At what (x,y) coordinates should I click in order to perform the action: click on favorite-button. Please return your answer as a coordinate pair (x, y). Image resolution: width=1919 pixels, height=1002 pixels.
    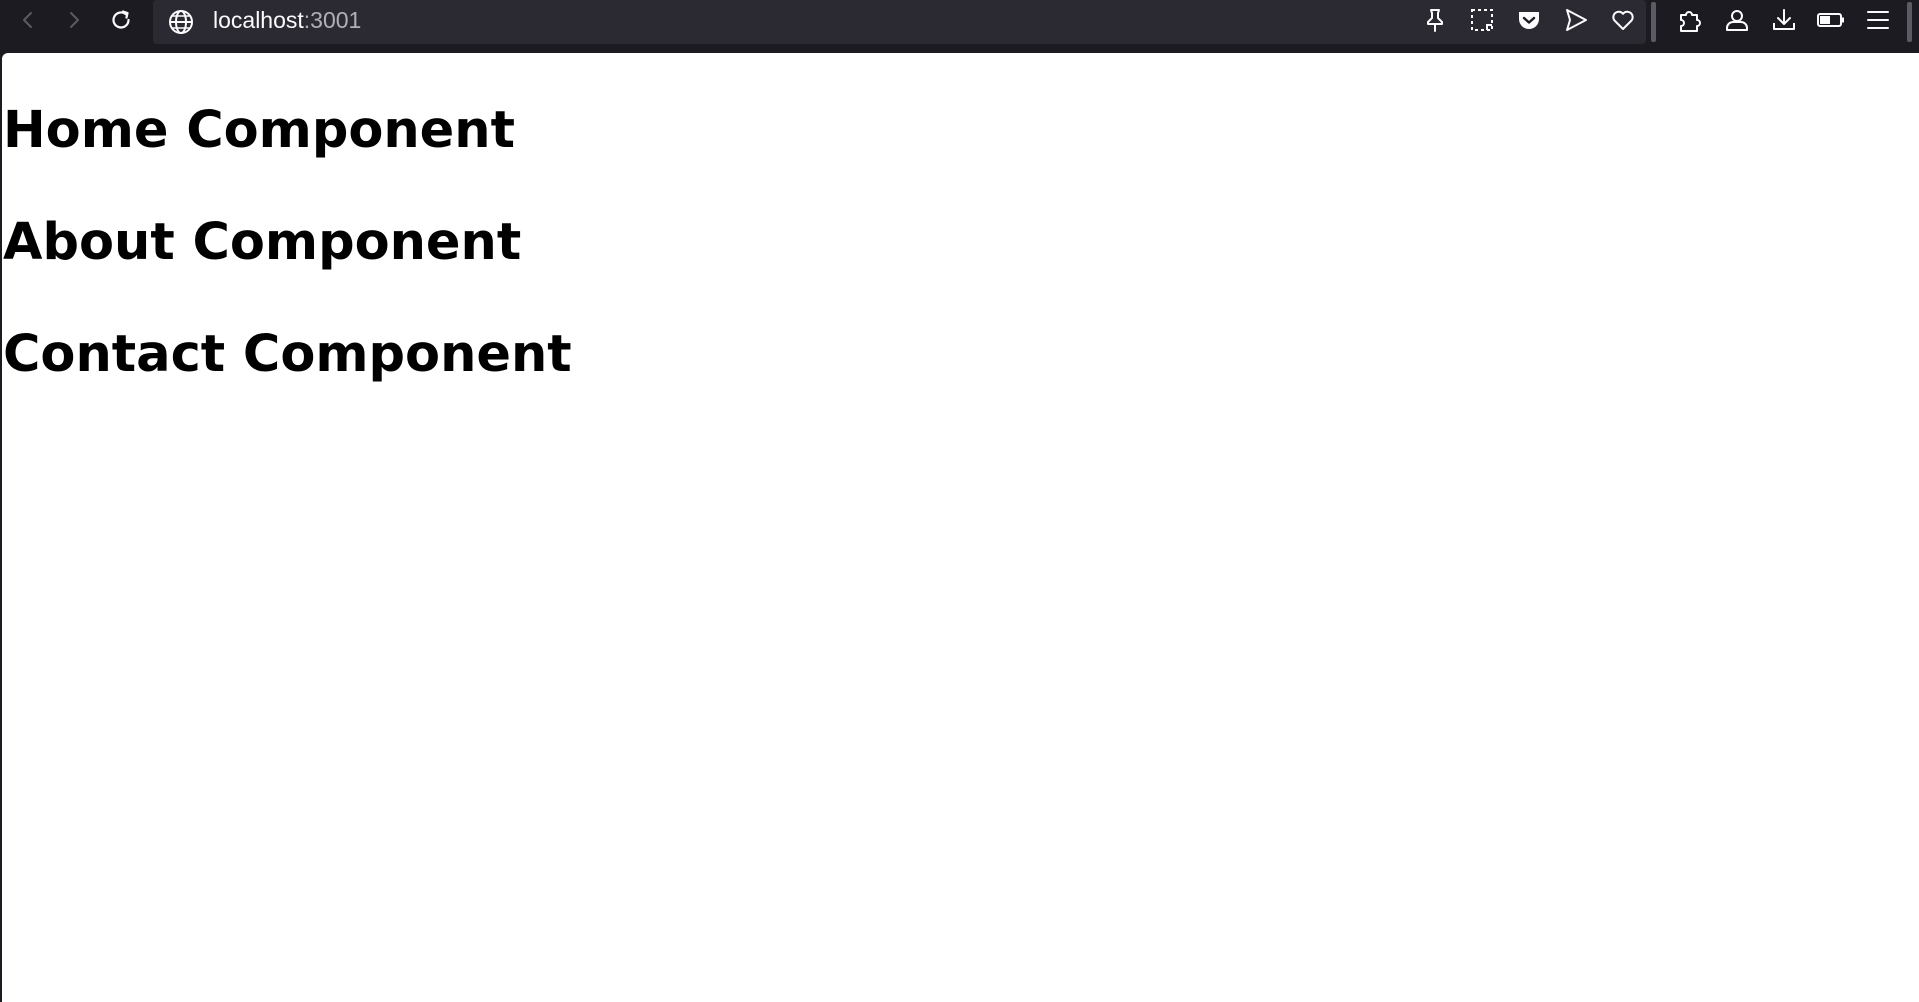
    Looking at the image, I should click on (1622, 20).